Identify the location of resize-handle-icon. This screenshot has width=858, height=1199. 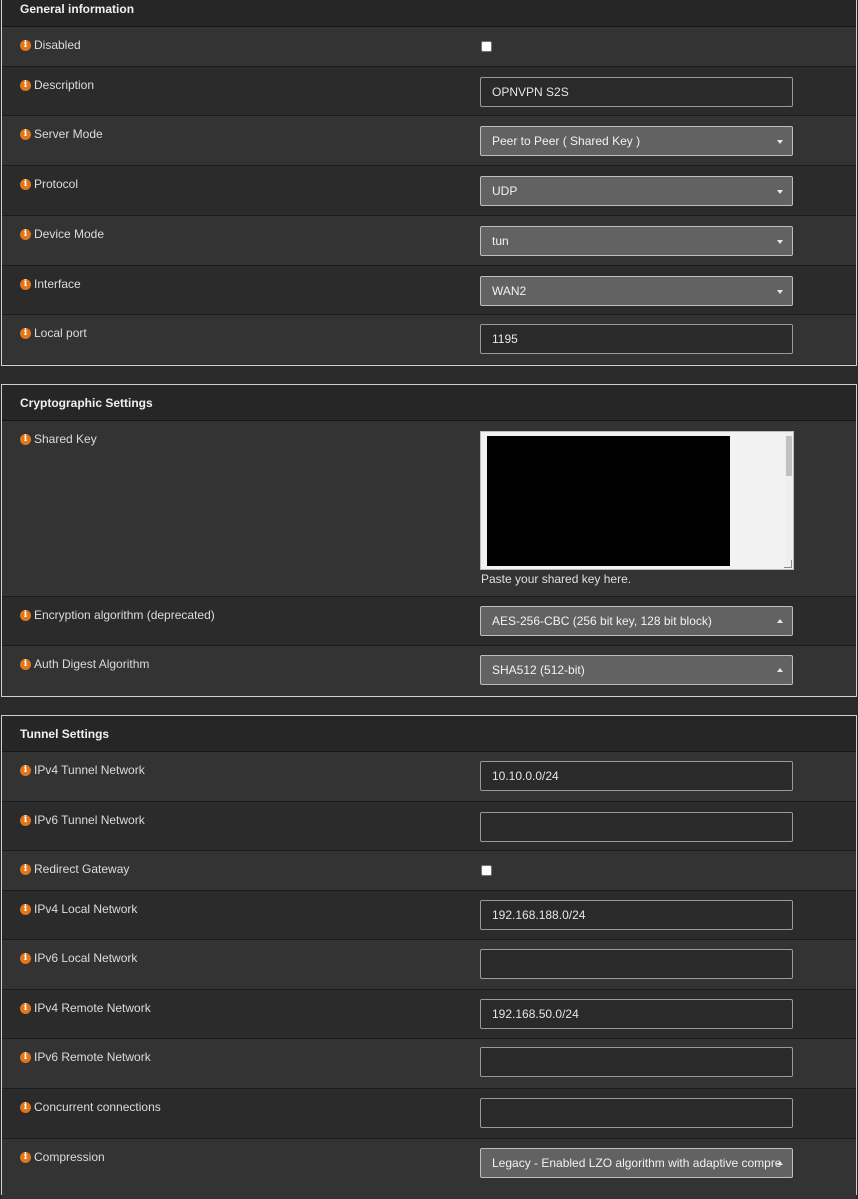
(788, 564).